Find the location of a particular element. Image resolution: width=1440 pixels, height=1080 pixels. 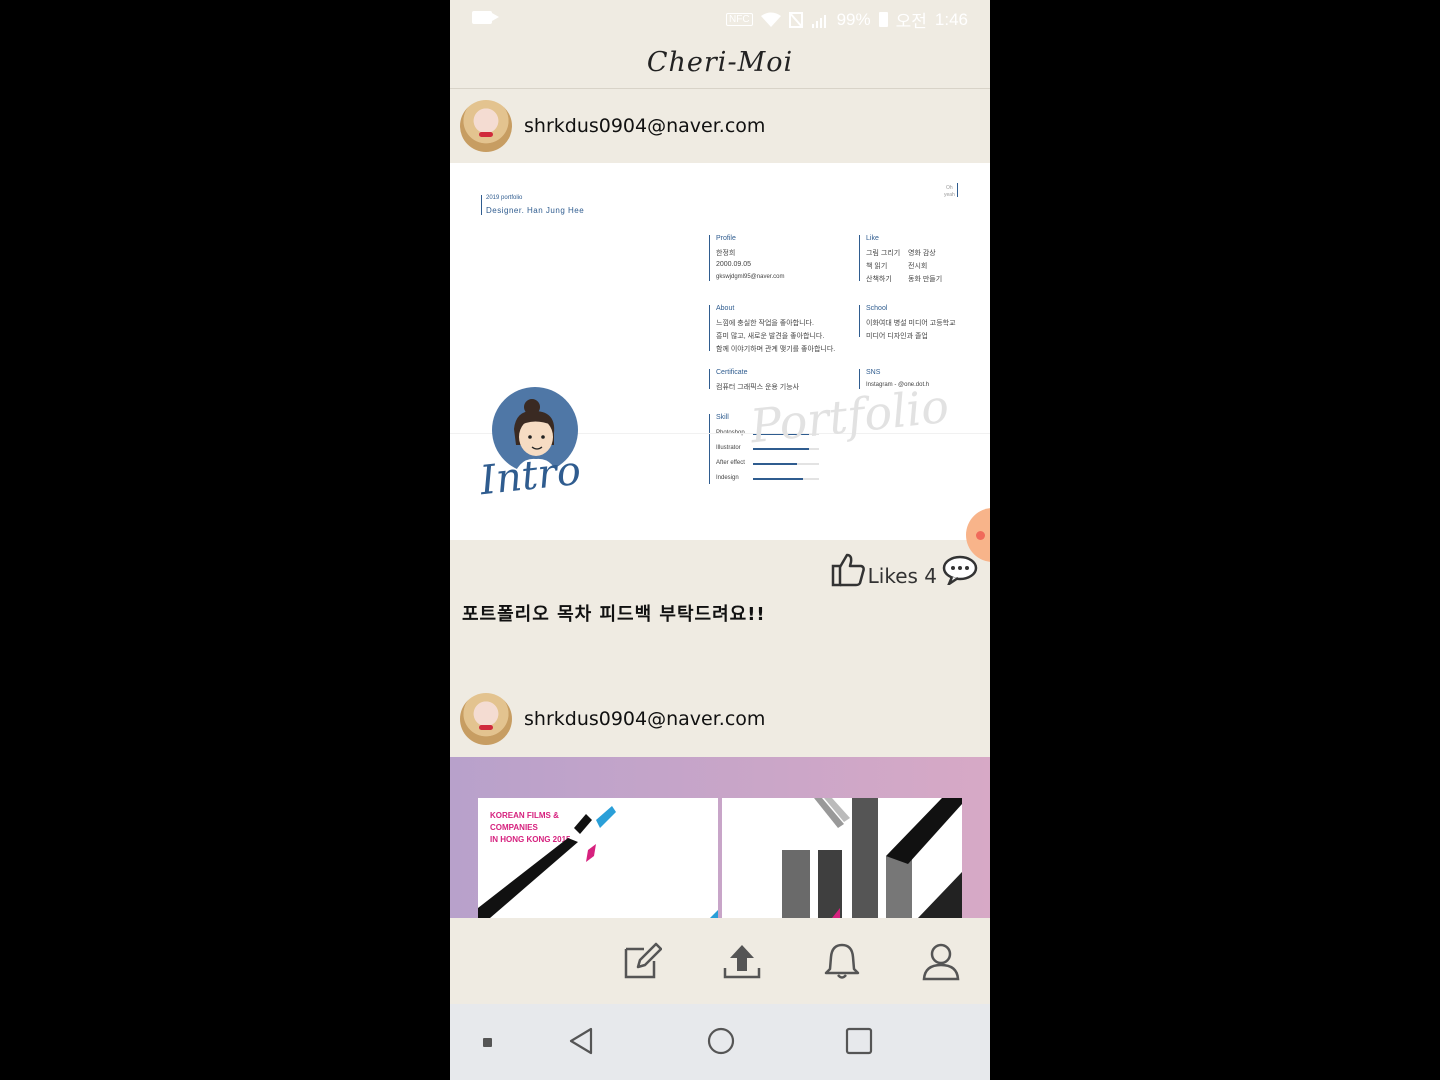

skill-name: Indesign is located at coordinates (727, 478).